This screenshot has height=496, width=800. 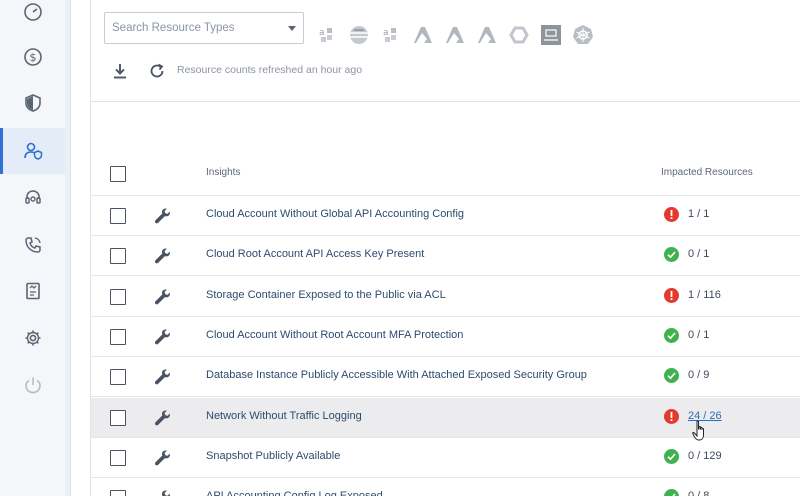 I want to click on shield-icon, so click(x=32, y=103).